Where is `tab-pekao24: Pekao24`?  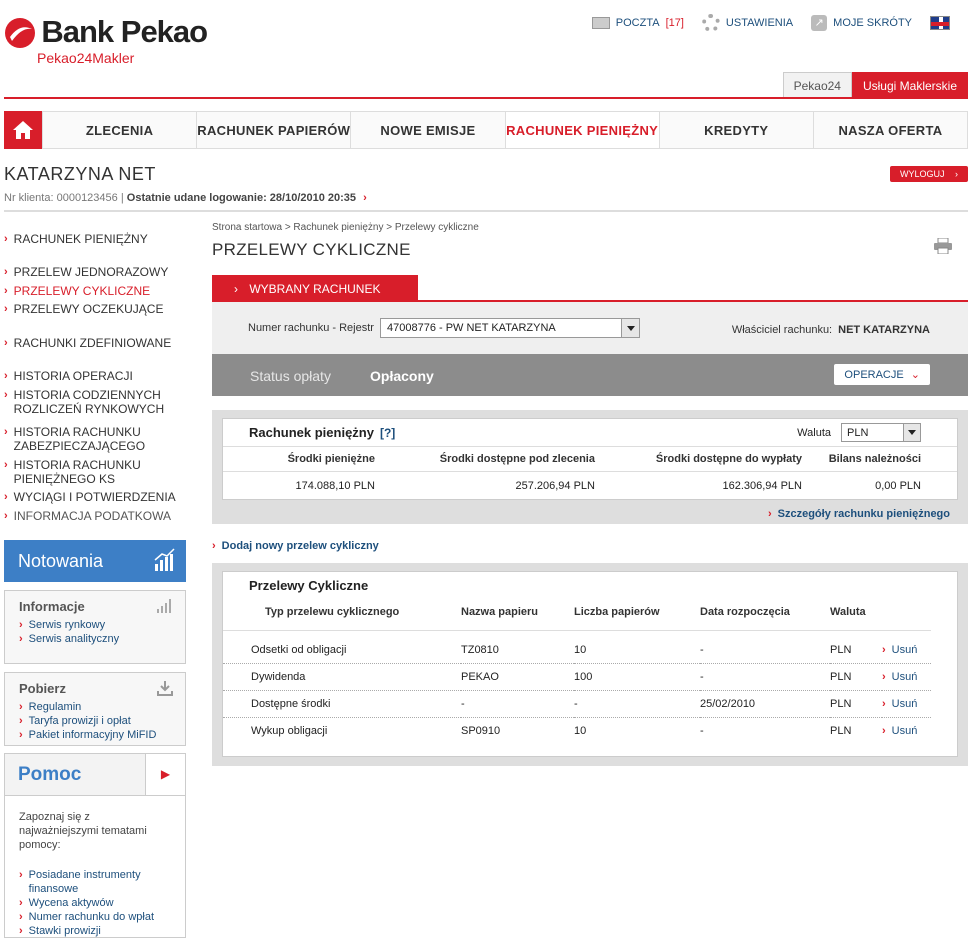
tab-pekao24: Pekao24 is located at coordinates (817, 85).